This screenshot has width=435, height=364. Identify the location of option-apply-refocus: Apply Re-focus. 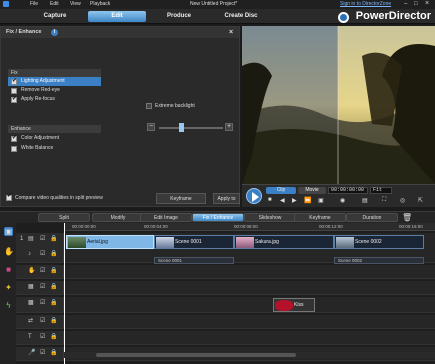
(54, 99).